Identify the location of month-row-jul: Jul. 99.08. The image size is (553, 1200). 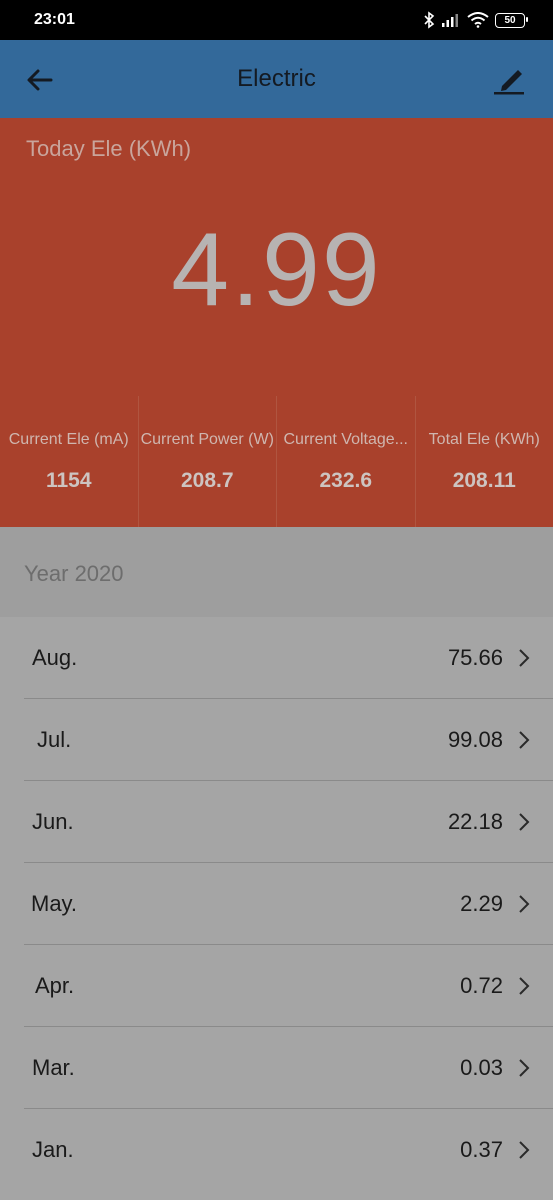
(276, 740).